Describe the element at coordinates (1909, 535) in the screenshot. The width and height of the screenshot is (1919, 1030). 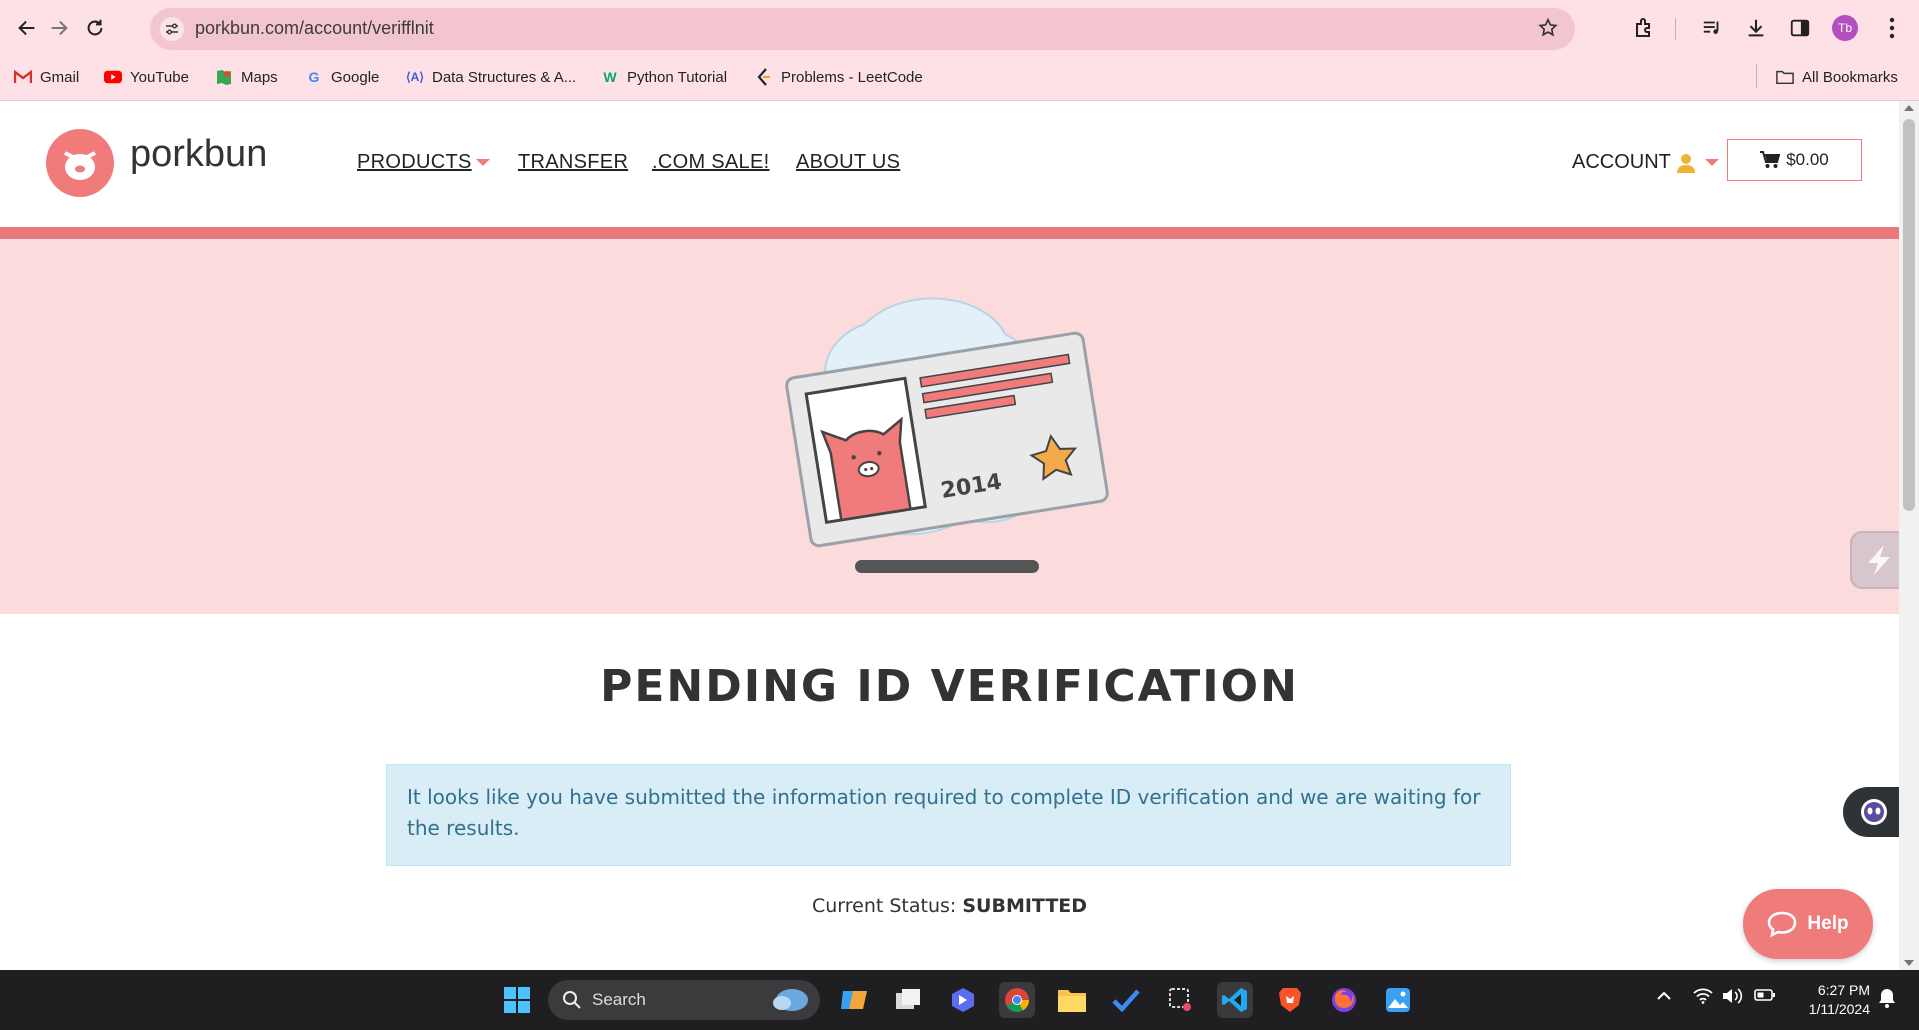
I see `page-scrollbar` at that location.